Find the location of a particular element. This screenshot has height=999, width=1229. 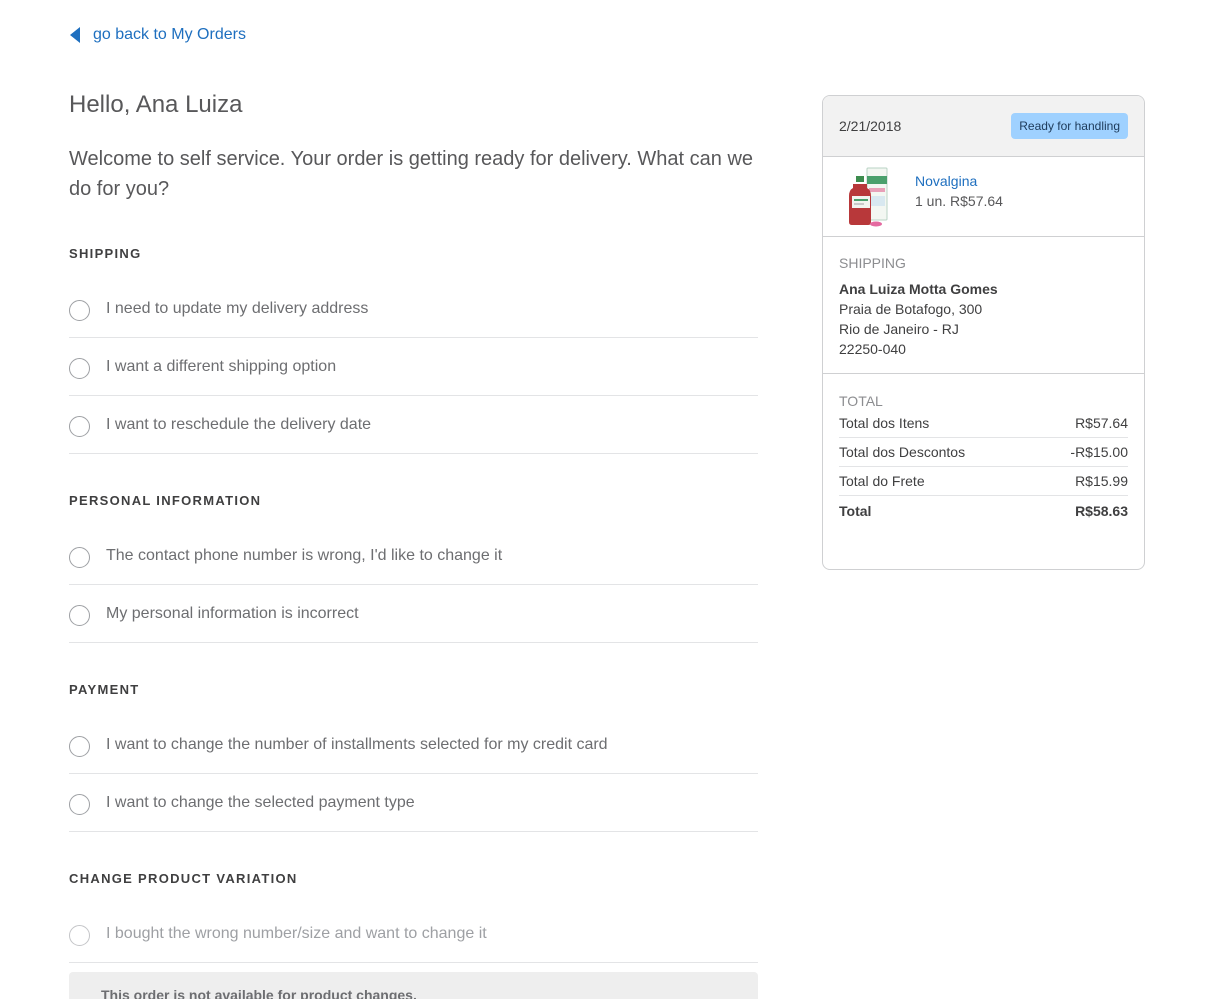

total-row-label: Total is located at coordinates (855, 510).